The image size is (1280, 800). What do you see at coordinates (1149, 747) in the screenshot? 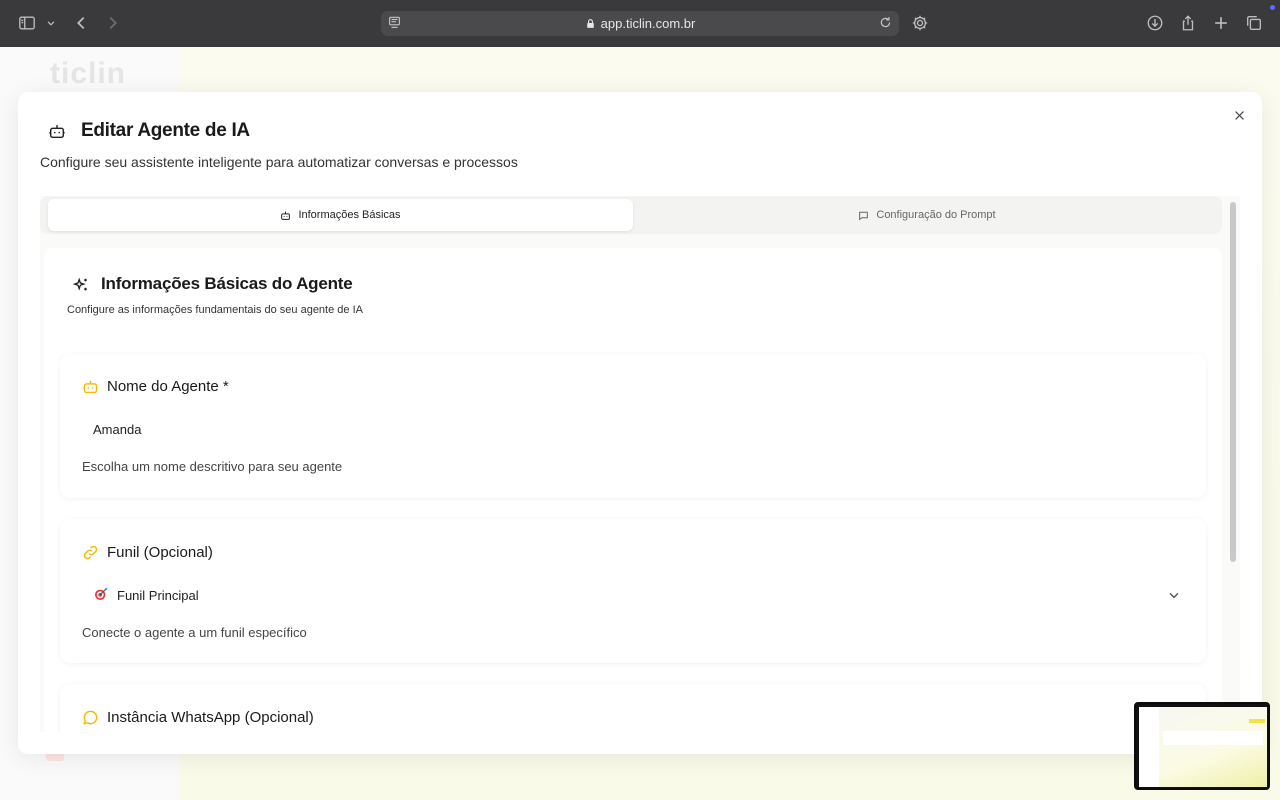
I see `thumbnail-sidebar` at bounding box center [1149, 747].